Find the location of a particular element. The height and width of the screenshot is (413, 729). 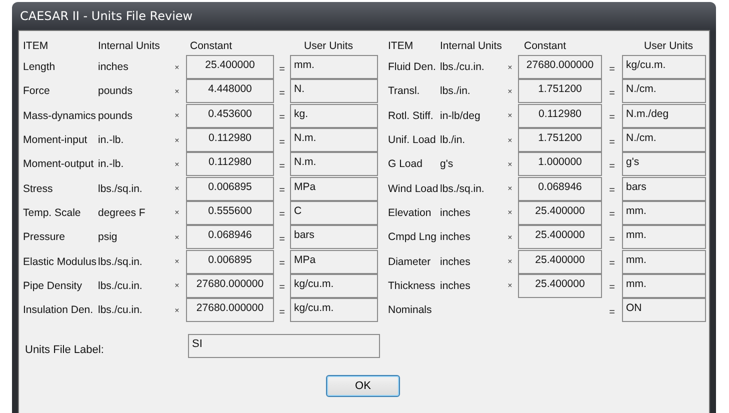

ok-button: OK is located at coordinates (363, 386).